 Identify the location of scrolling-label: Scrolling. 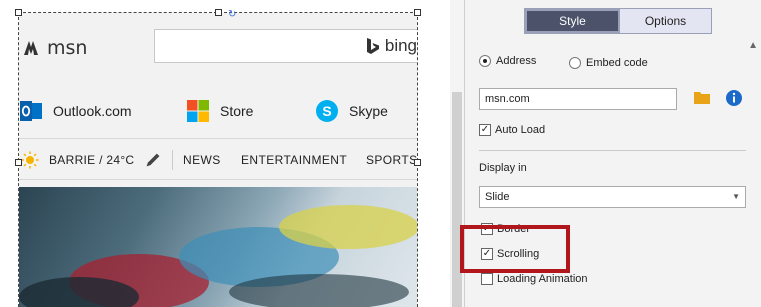
(518, 254).